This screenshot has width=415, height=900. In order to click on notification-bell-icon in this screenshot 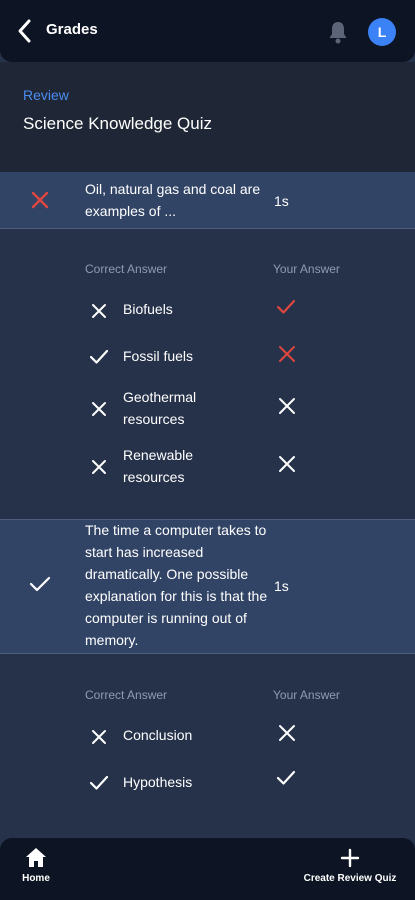, I will do `click(338, 32)`.